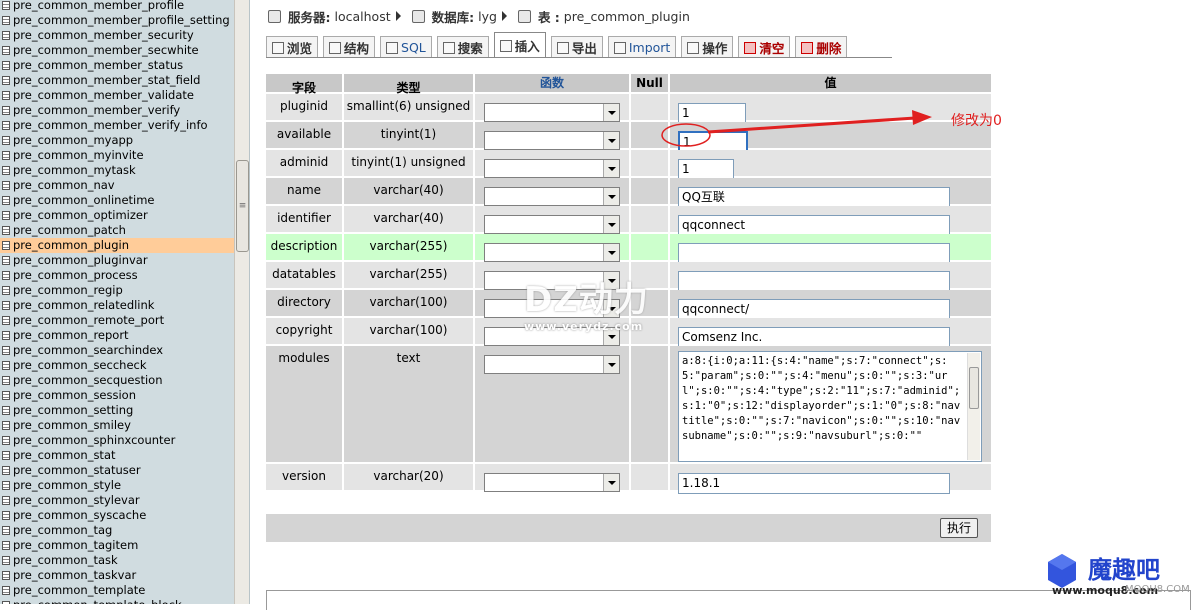  What do you see at coordinates (117, 140) in the screenshot?
I see `sidebar-table-item: pre_common_myapp` at bounding box center [117, 140].